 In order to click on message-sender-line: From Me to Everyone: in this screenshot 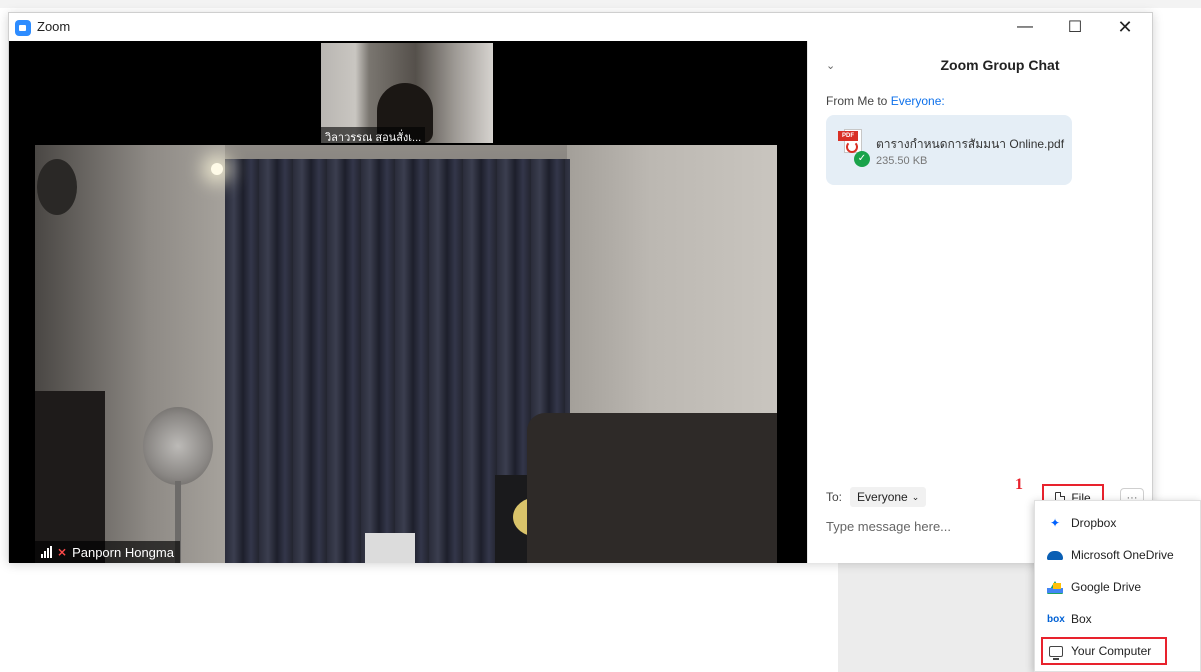, I will do `click(885, 101)`.